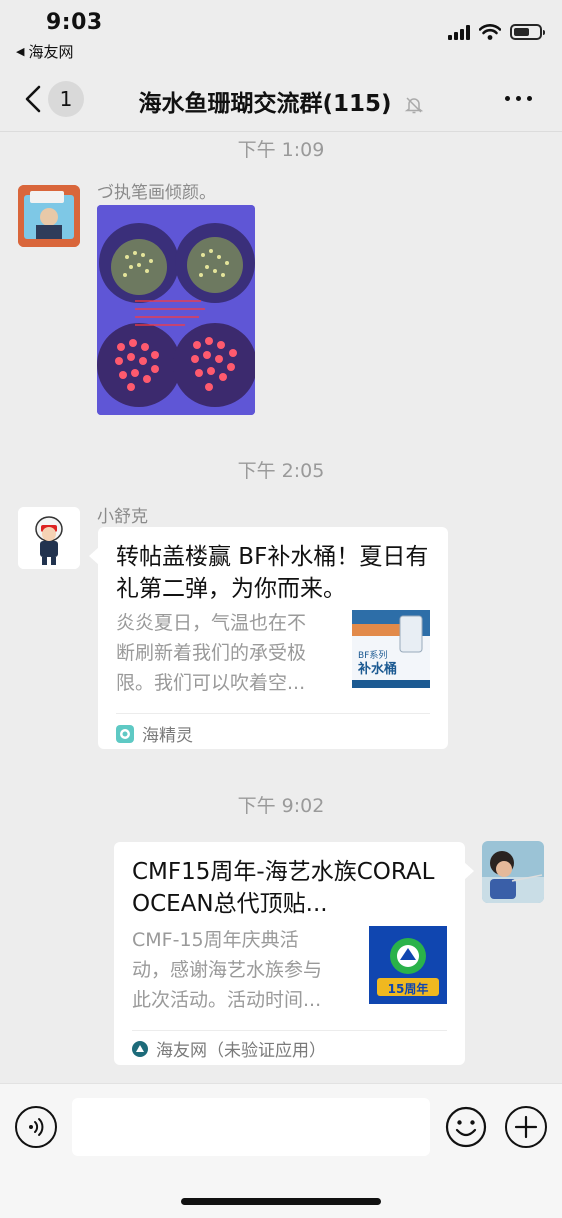 This screenshot has height=1218, width=562. What do you see at coordinates (527, 32) in the screenshot?
I see `battery-icon` at bounding box center [527, 32].